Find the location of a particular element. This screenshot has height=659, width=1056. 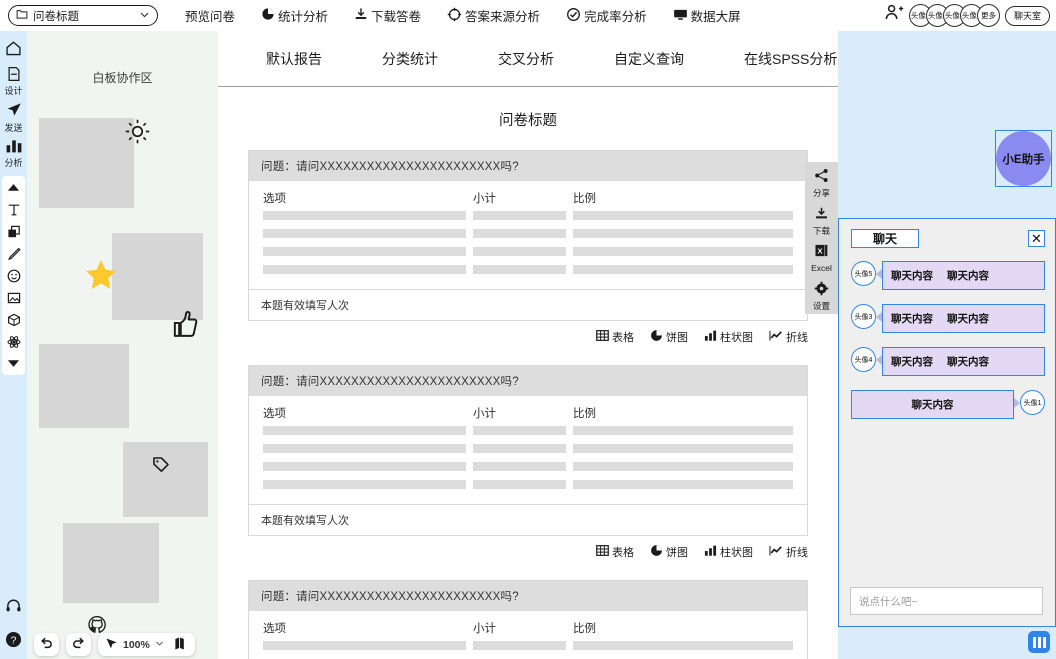

panel-bars-icon is located at coordinates (1039, 642).